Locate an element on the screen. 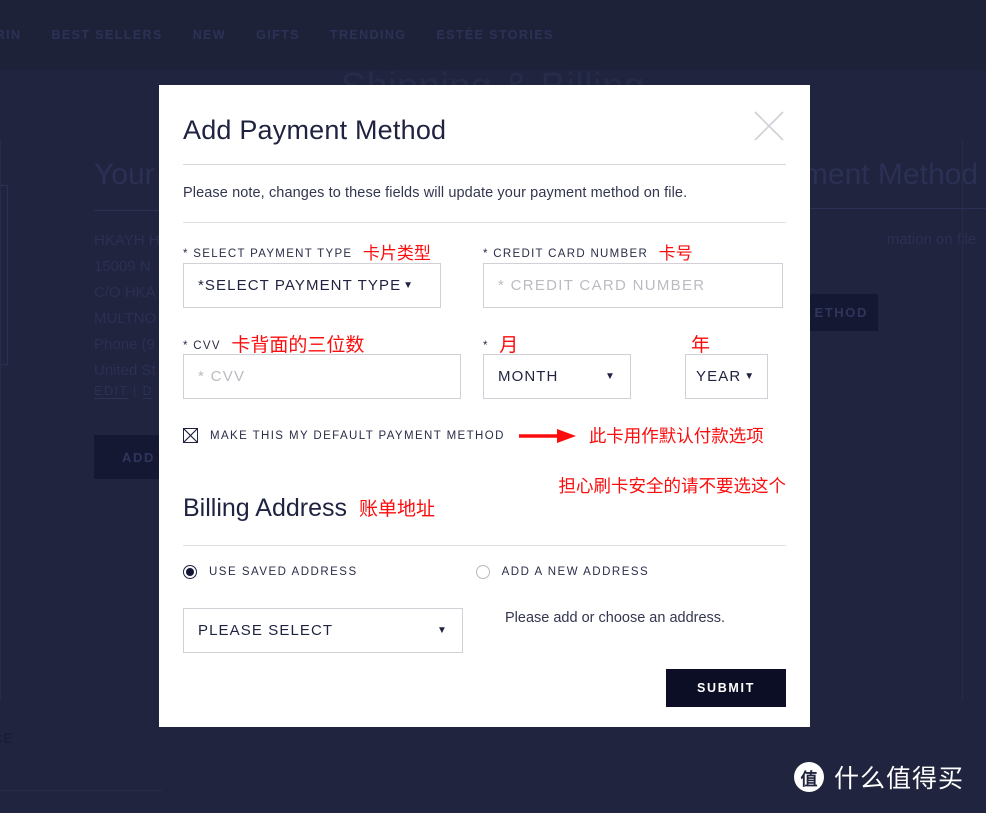 The width and height of the screenshot is (986, 813). expiry-year-select: YEAR ▼ is located at coordinates (726, 376).